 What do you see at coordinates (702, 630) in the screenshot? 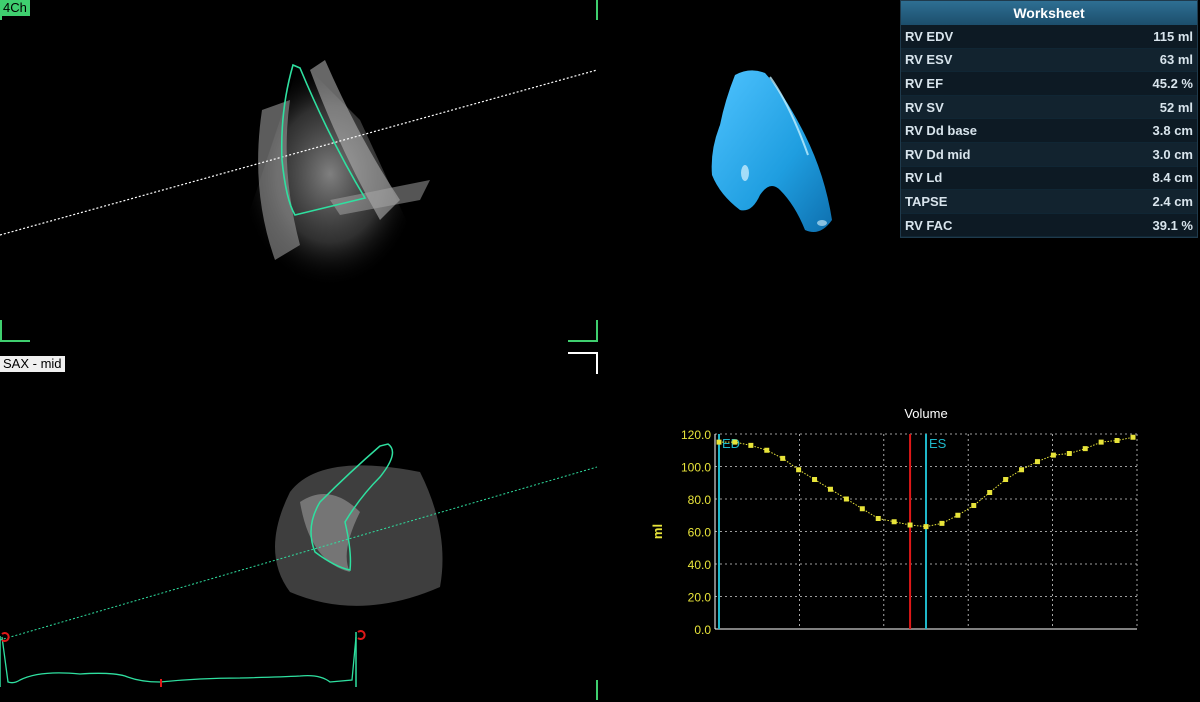
I see `y-tick-label: 0.0` at bounding box center [702, 630].